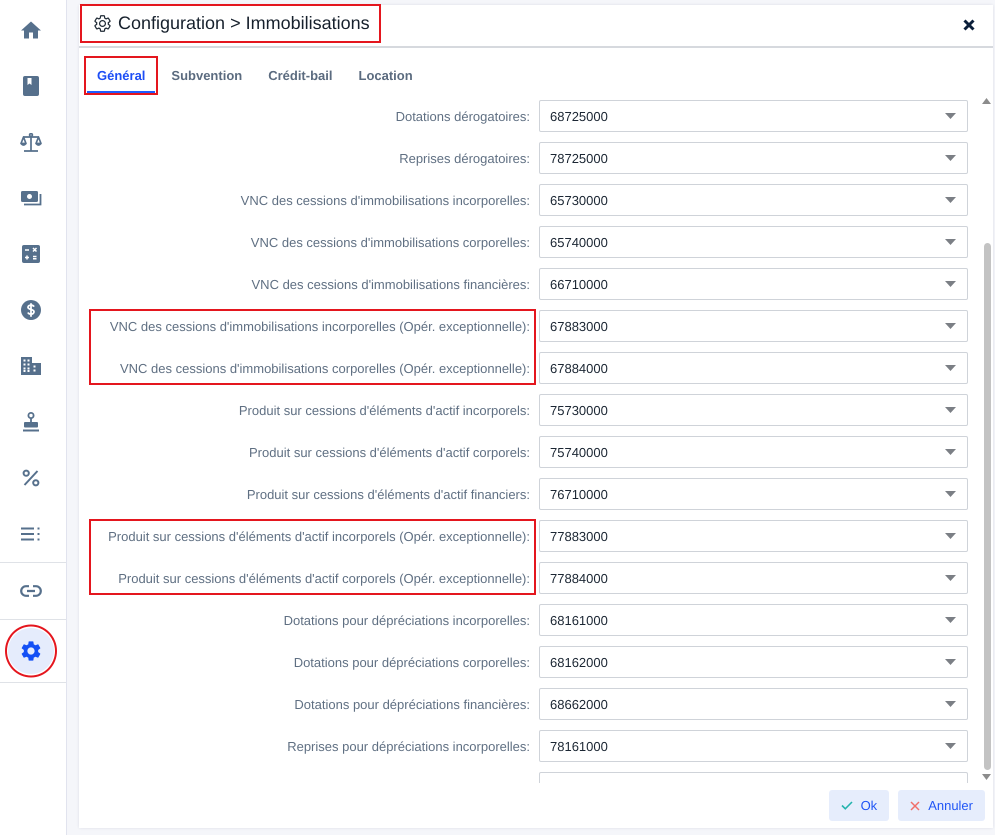 This screenshot has width=995, height=835. Describe the element at coordinates (31, 198) in the screenshot. I see `banknote-icon` at that location.